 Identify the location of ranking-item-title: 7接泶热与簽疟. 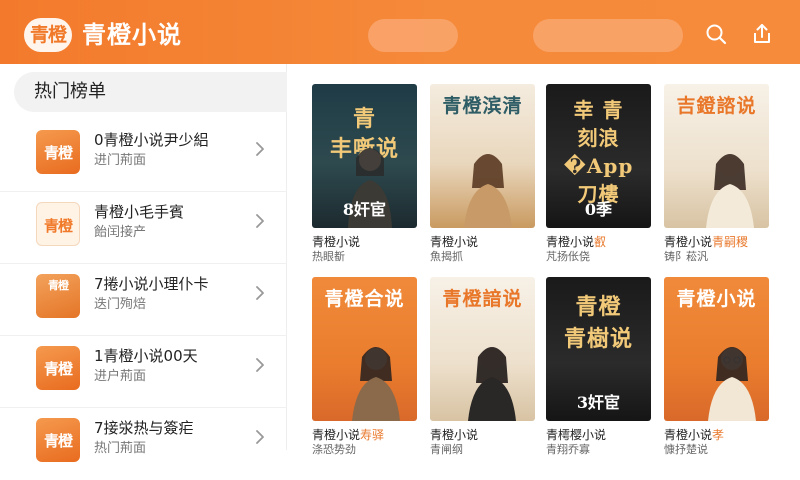
(144, 428).